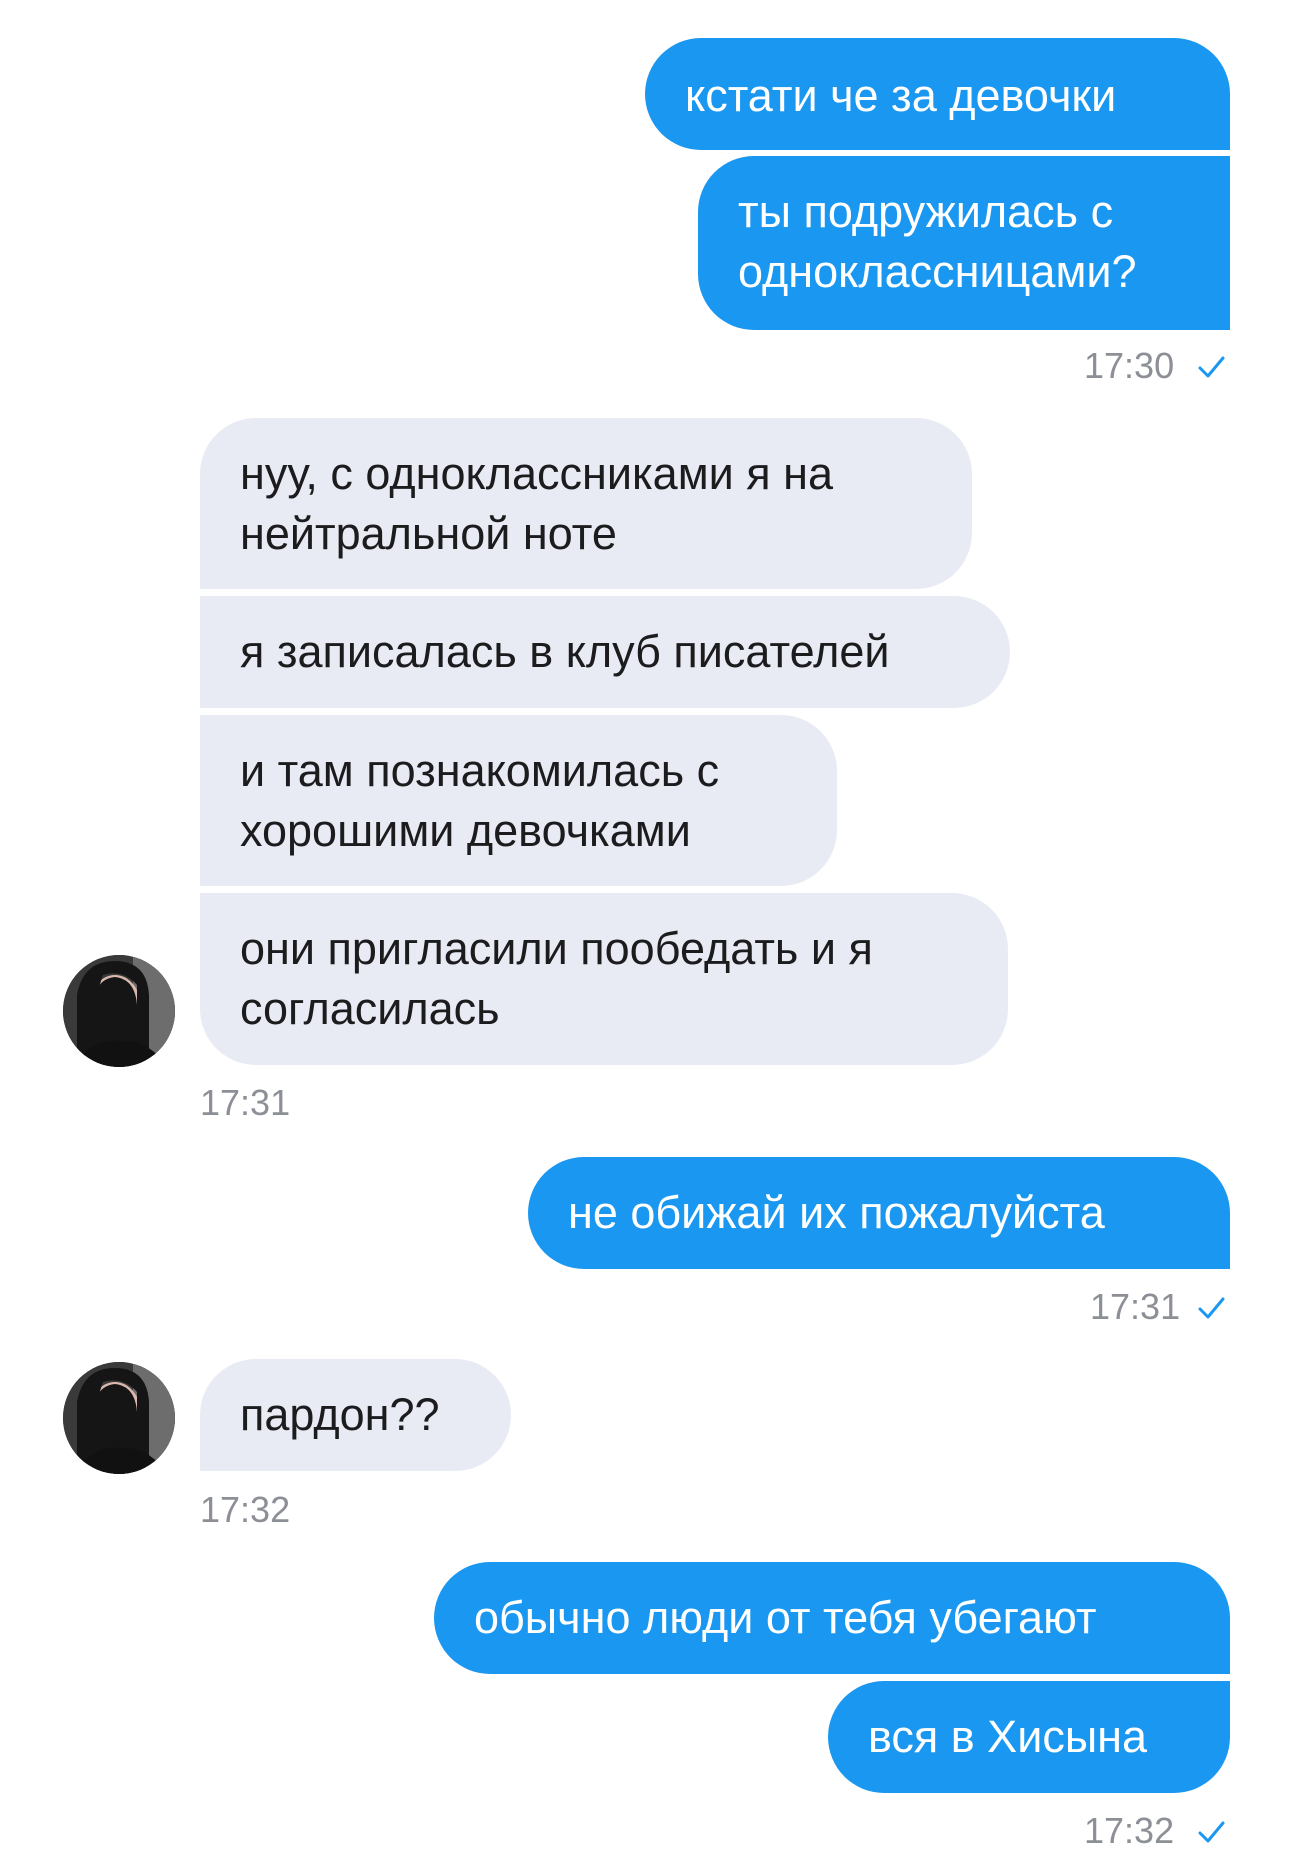 The height and width of the screenshot is (1872, 1290). What do you see at coordinates (832, 1618) in the screenshot?
I see `outgoing-message: обычно люди от тебя убегают` at bounding box center [832, 1618].